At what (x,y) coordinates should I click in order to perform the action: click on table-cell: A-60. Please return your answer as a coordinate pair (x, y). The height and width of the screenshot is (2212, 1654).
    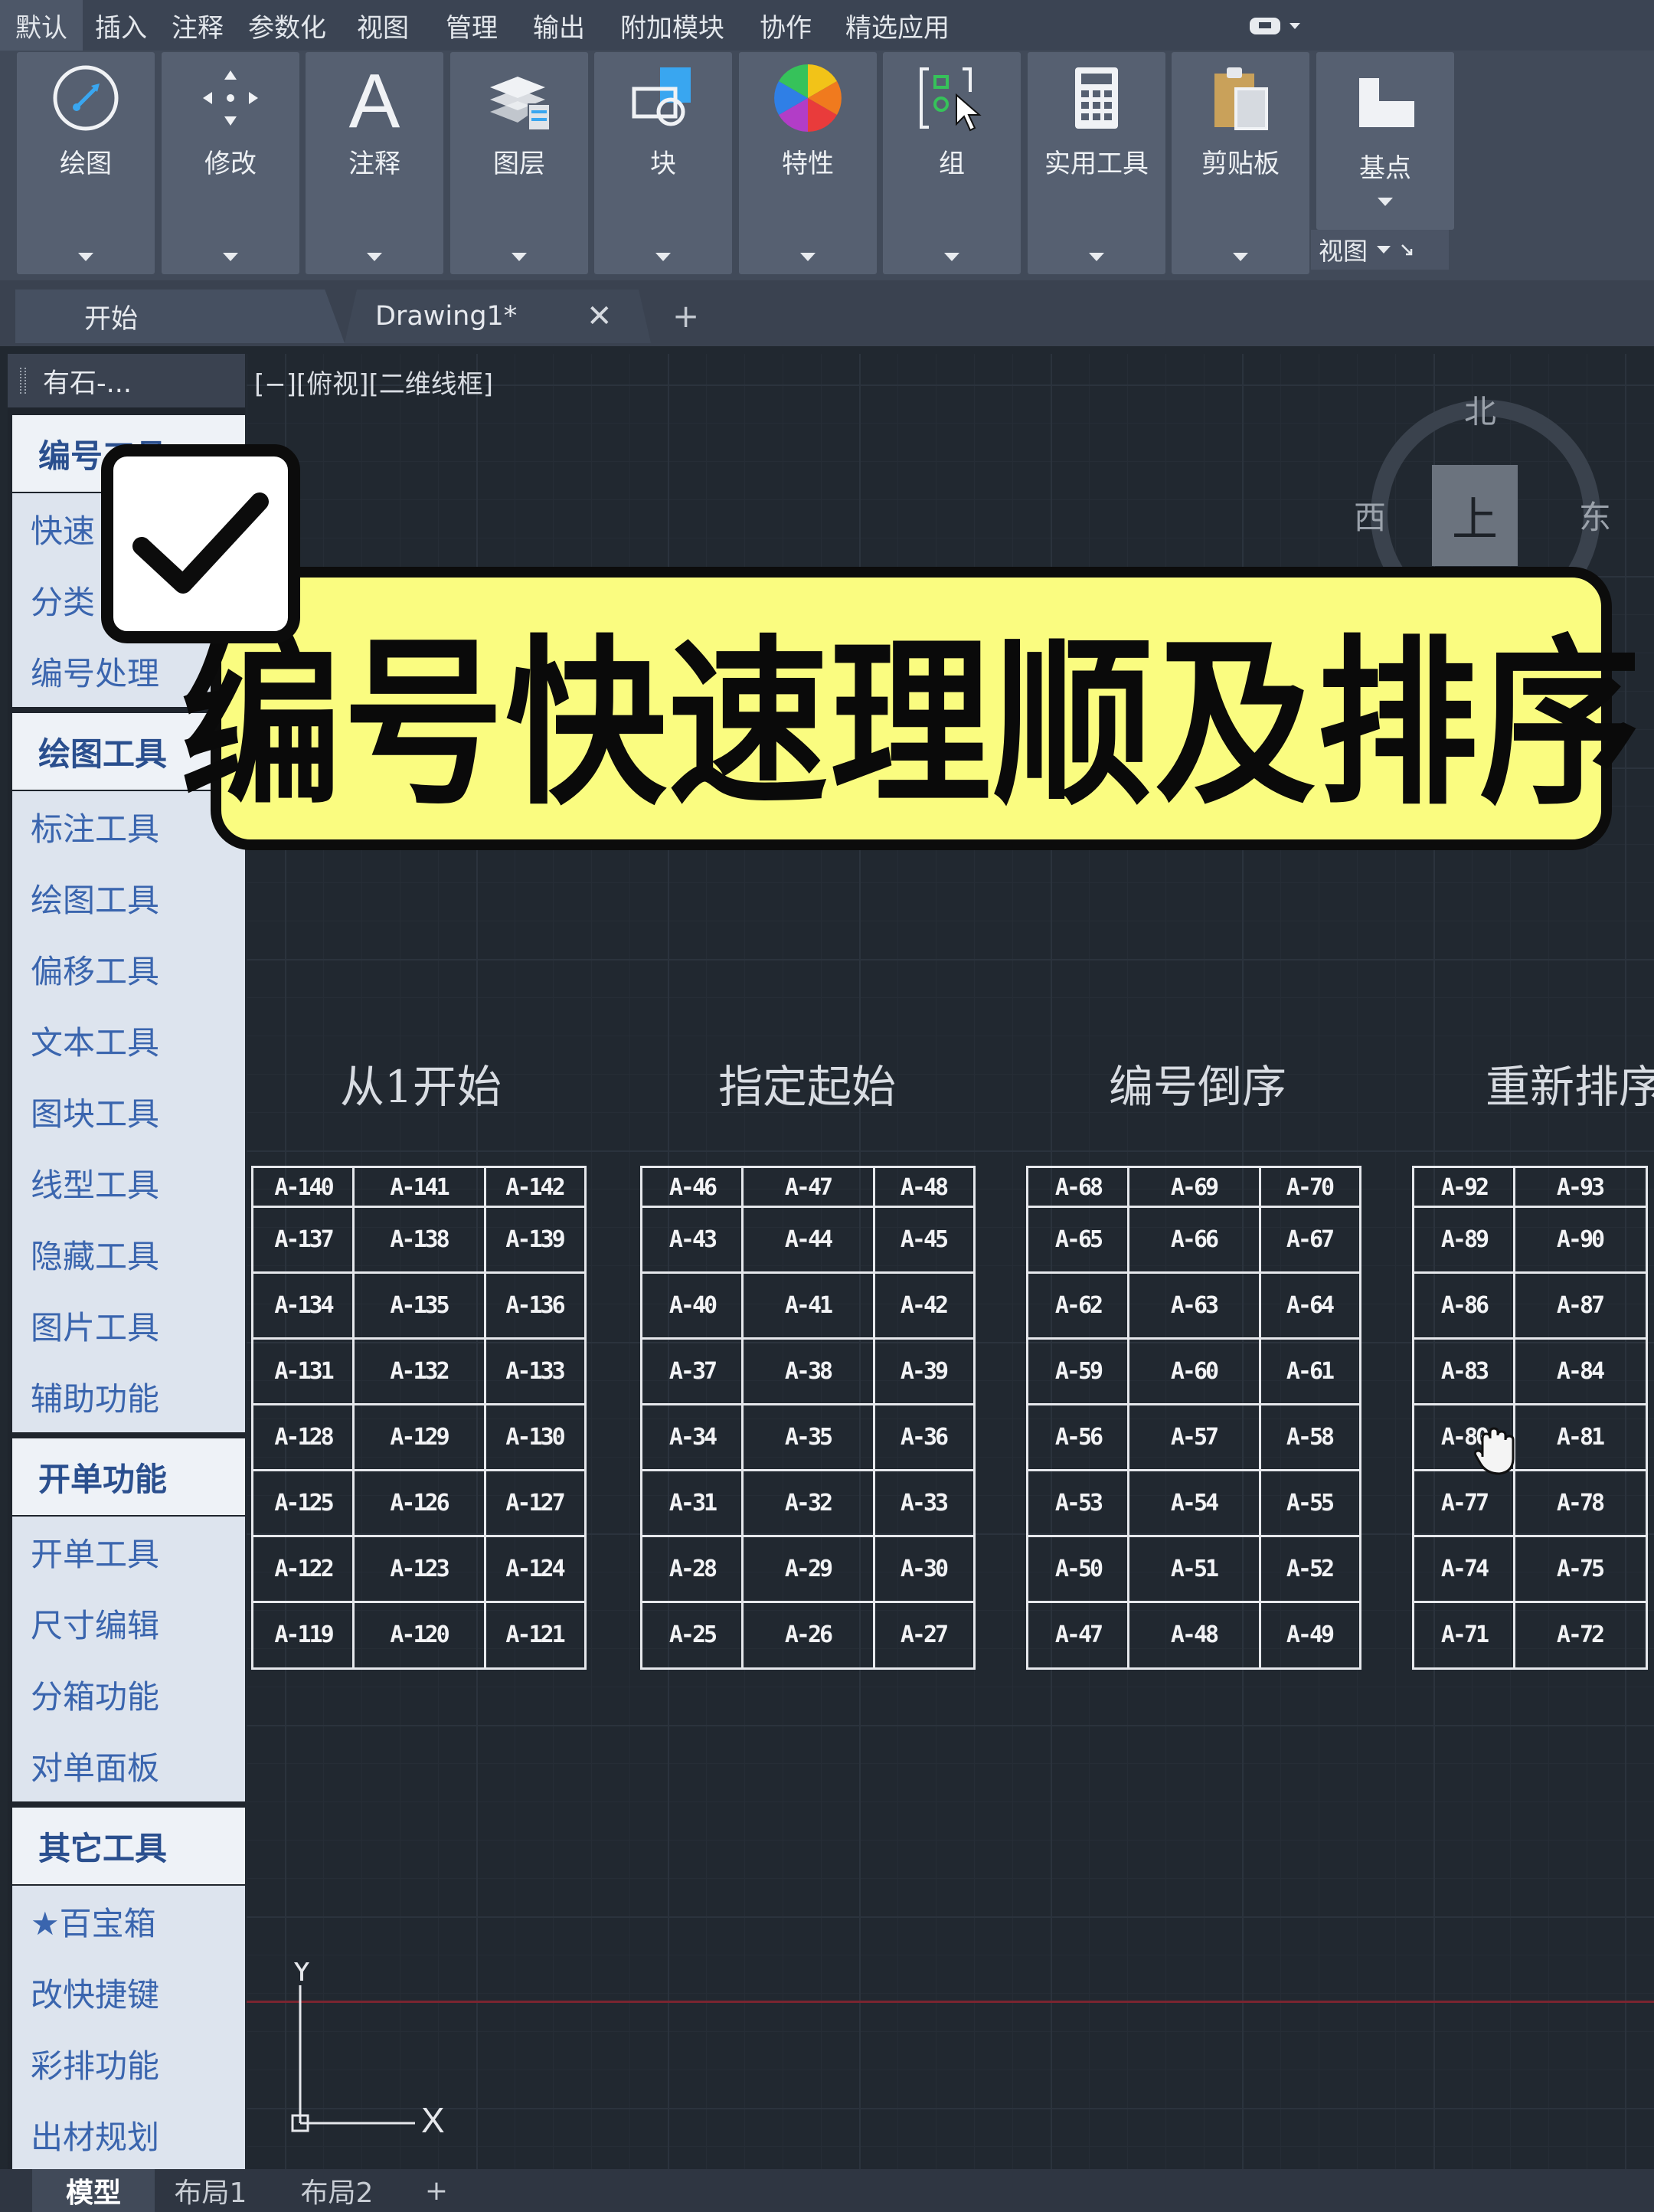
    Looking at the image, I should click on (1194, 1371).